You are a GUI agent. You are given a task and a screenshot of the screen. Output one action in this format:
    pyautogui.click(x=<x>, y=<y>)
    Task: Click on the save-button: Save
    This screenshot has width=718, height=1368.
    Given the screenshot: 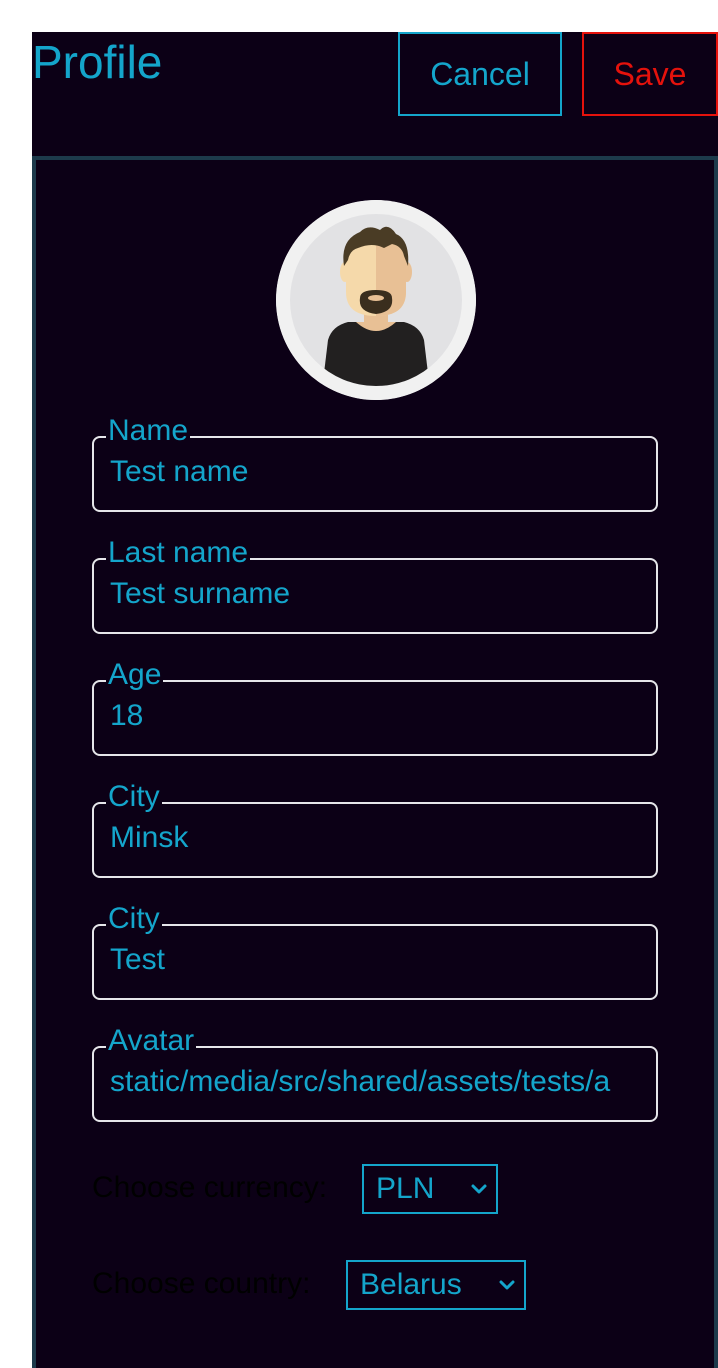 What is the action you would take?
    pyautogui.click(x=650, y=74)
    